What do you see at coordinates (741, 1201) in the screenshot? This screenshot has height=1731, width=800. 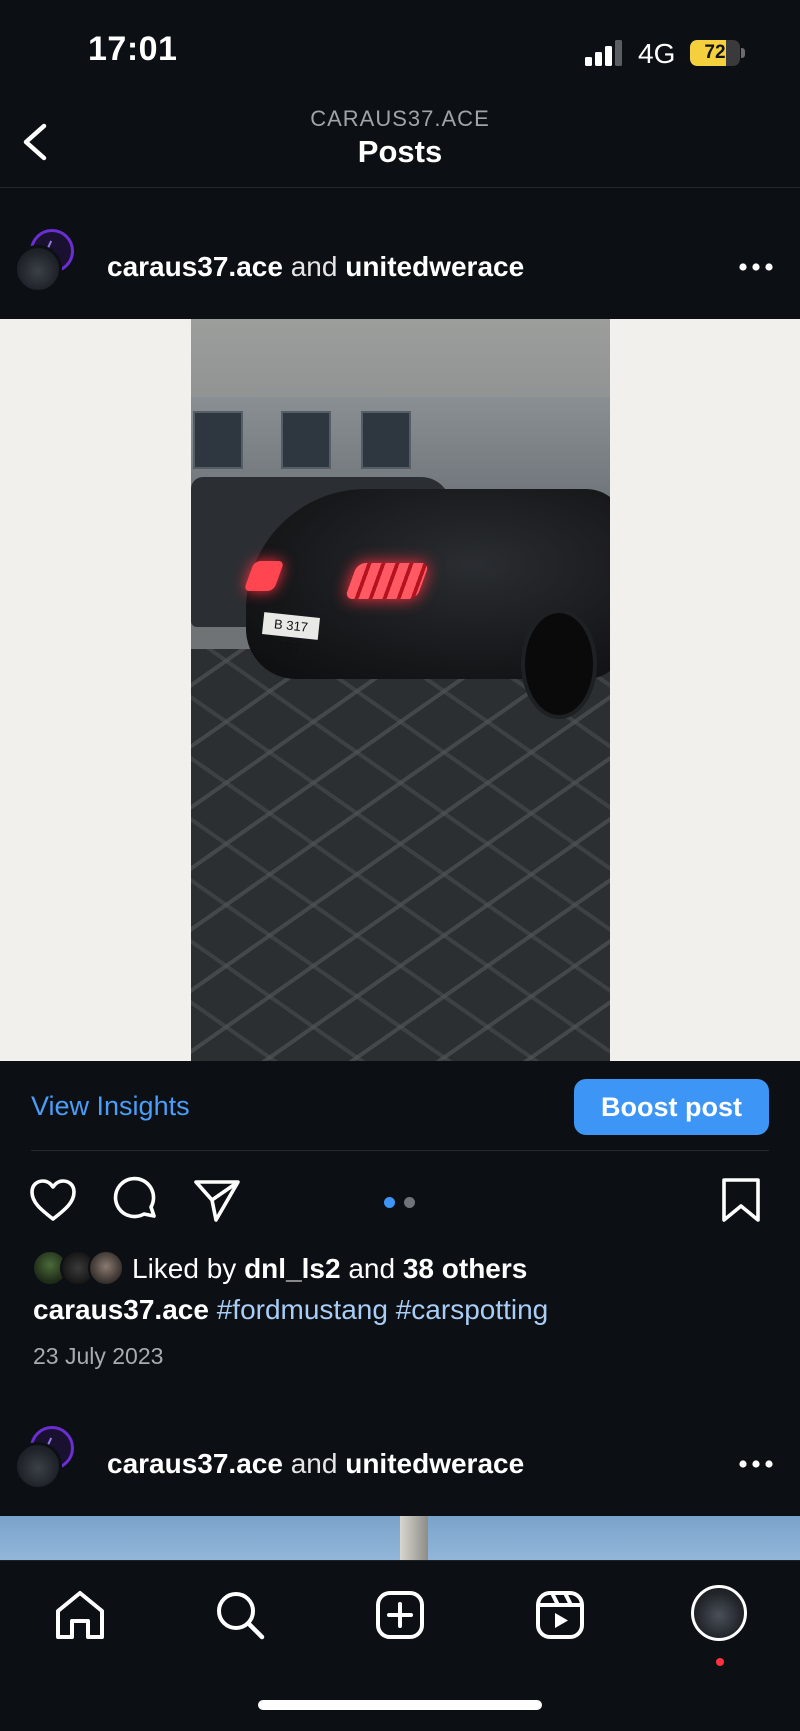 I see `bookmark-icon` at bounding box center [741, 1201].